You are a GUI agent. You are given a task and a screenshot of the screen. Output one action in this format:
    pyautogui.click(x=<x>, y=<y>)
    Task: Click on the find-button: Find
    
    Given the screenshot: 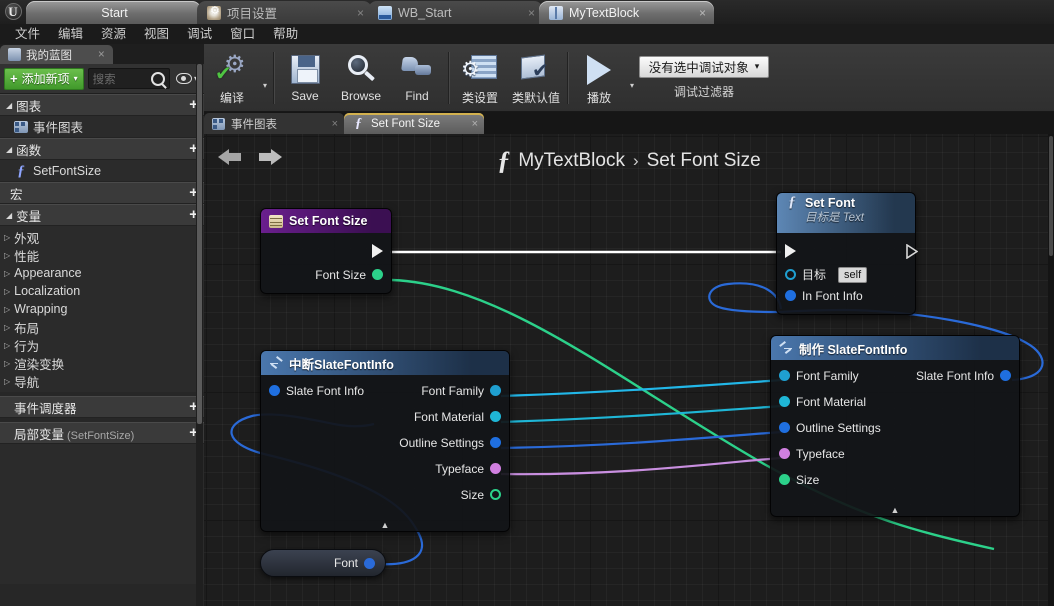 What is the action you would take?
    pyautogui.click(x=417, y=78)
    